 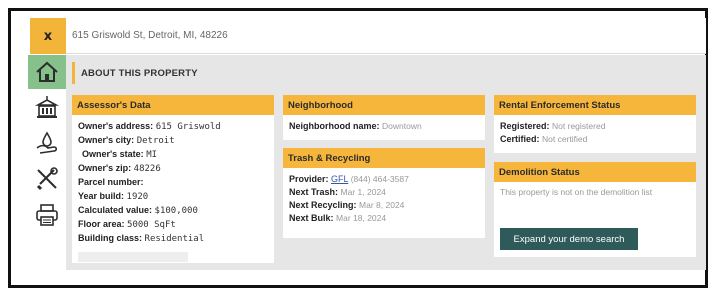 What do you see at coordinates (173, 169) in the screenshot?
I see `assessor-field-row: Owner's zip: 48226` at bounding box center [173, 169].